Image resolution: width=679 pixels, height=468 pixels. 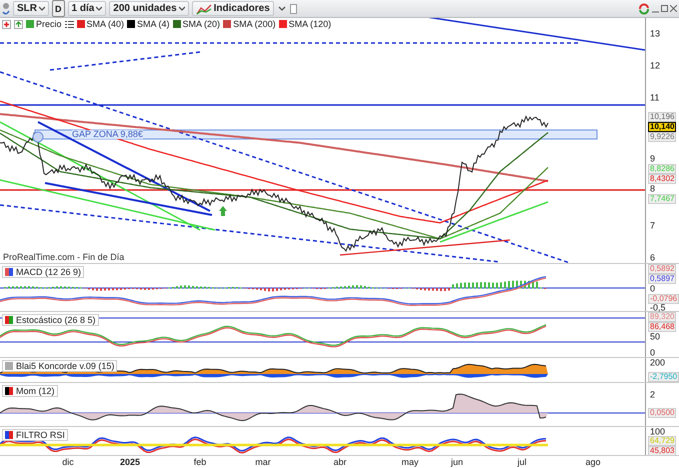 What do you see at coordinates (653, 226) in the screenshot?
I see `axis-tick-label: 7` at bounding box center [653, 226].